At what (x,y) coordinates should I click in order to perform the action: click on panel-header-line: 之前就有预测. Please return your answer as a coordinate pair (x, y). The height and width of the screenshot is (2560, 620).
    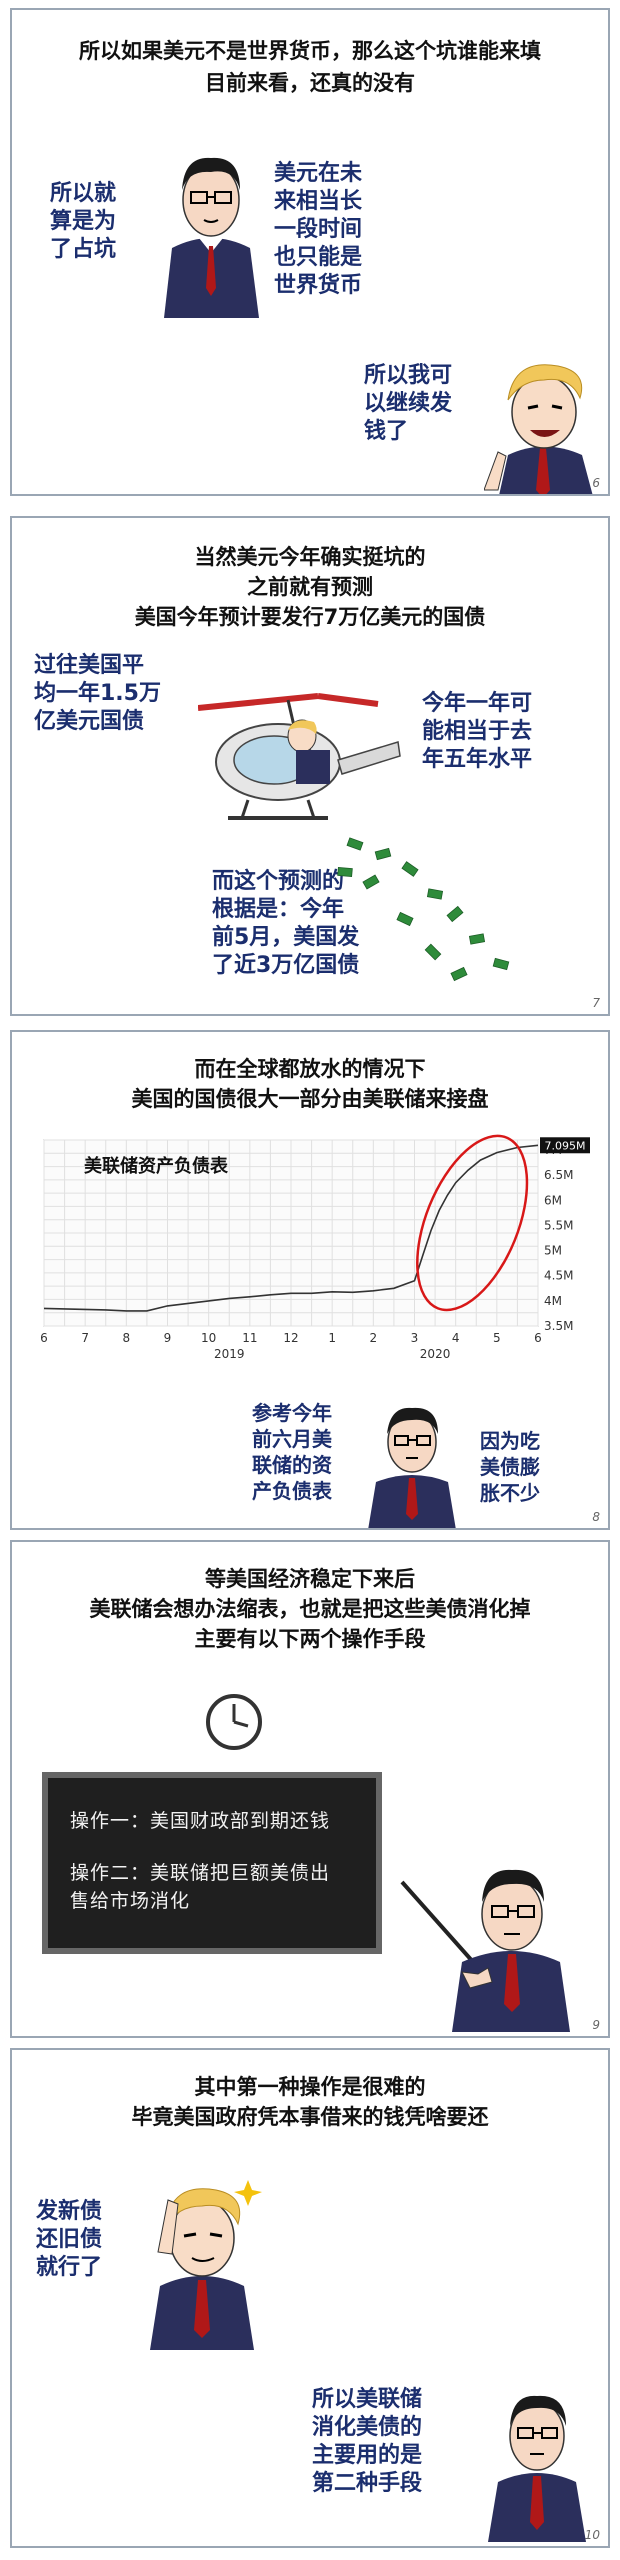
    Looking at the image, I should click on (310, 587).